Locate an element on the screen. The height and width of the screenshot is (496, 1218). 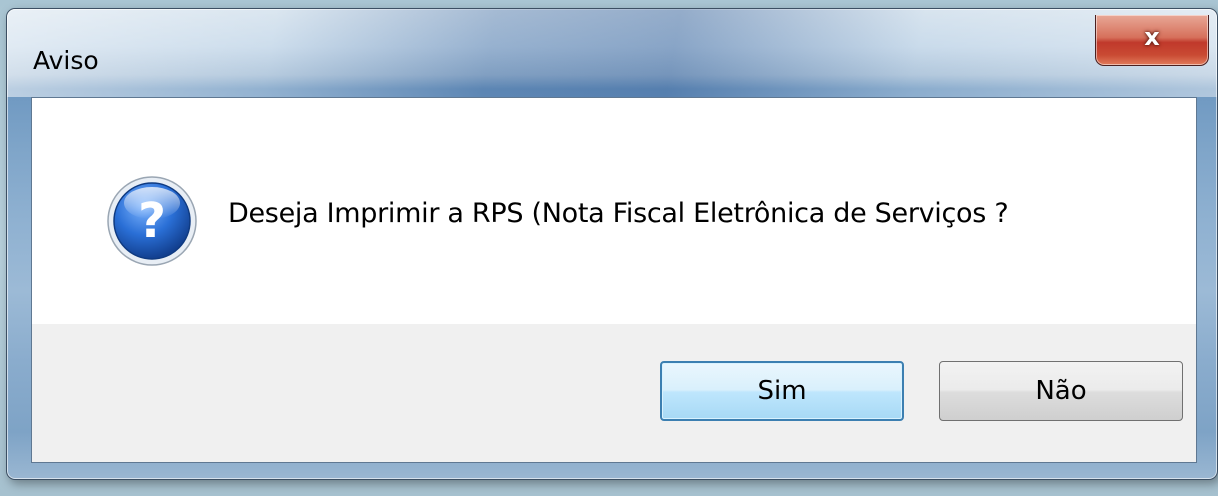
close-button: x is located at coordinates (1152, 40).